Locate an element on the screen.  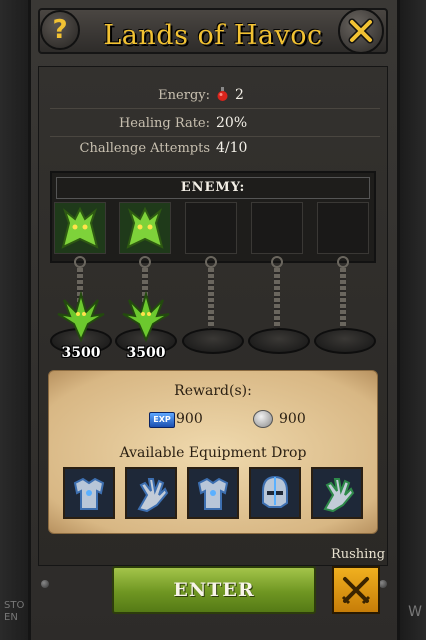
helmet-icon is located at coordinates (275, 491).